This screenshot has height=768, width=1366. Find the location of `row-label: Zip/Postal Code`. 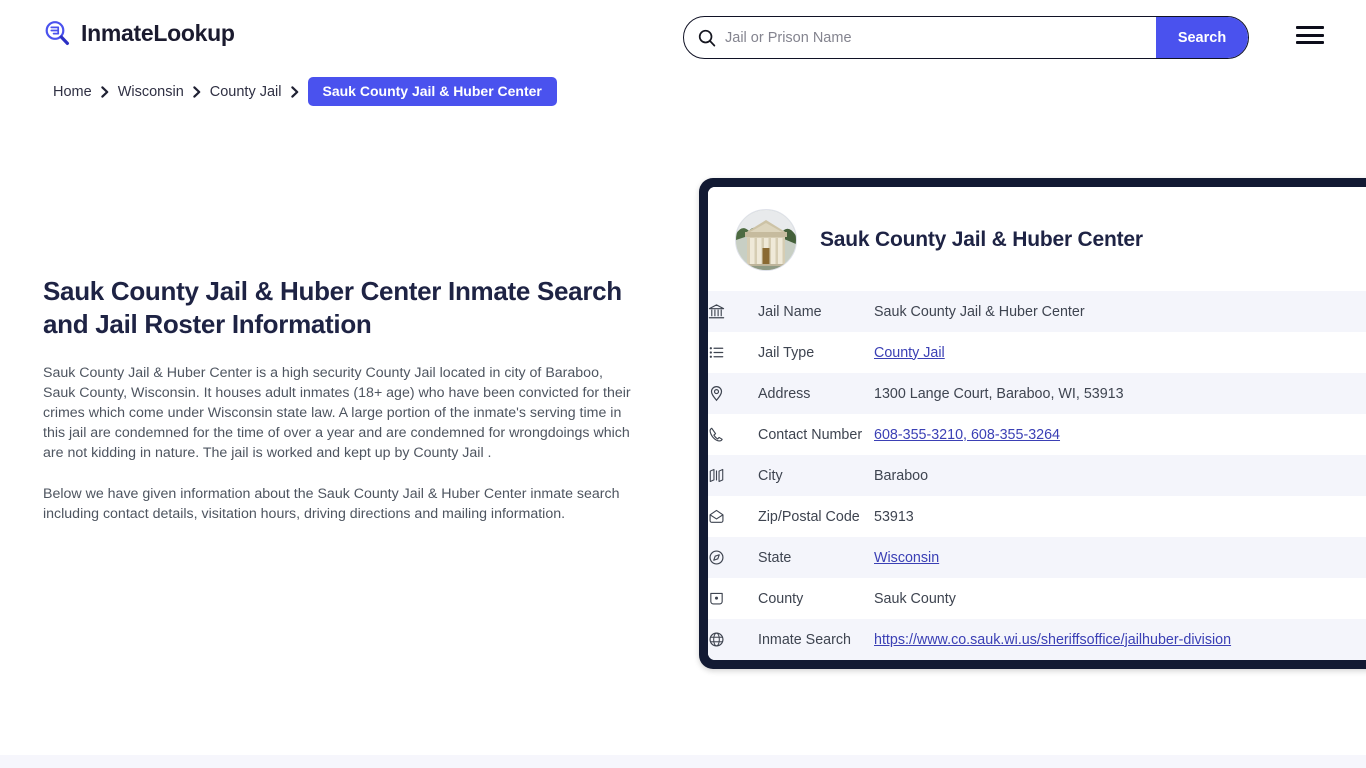

row-label: Zip/Postal Code is located at coordinates (809, 516).